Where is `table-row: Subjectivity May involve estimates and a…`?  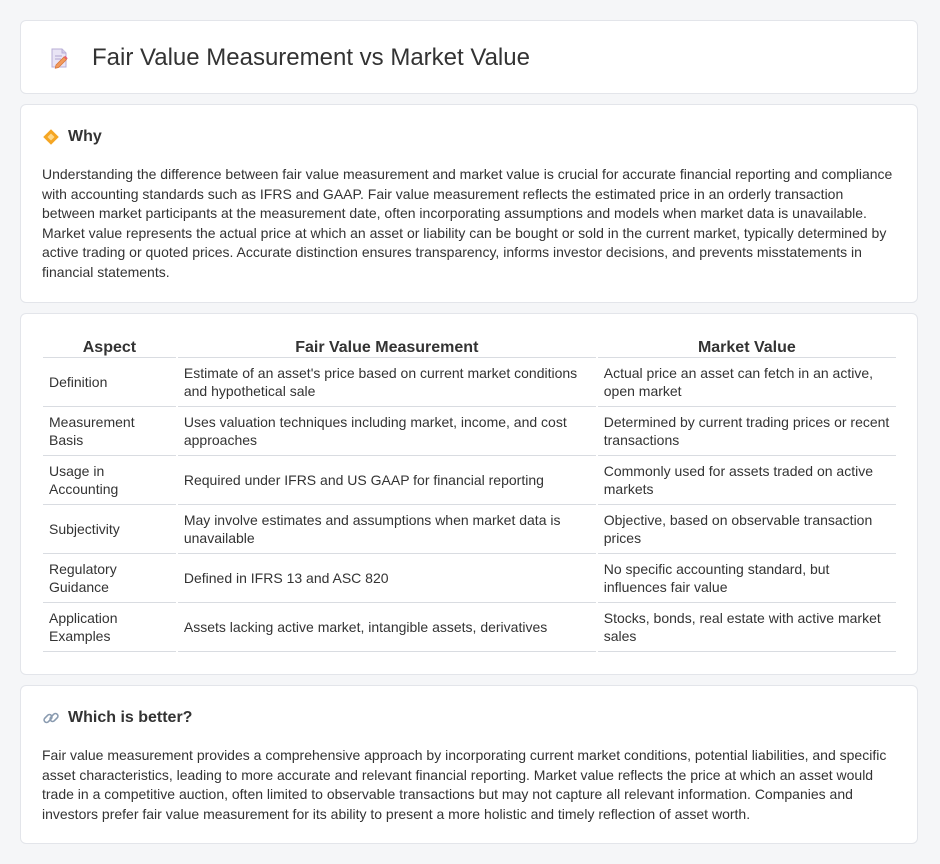 table-row: Subjectivity May involve estimates and a… is located at coordinates (469, 529).